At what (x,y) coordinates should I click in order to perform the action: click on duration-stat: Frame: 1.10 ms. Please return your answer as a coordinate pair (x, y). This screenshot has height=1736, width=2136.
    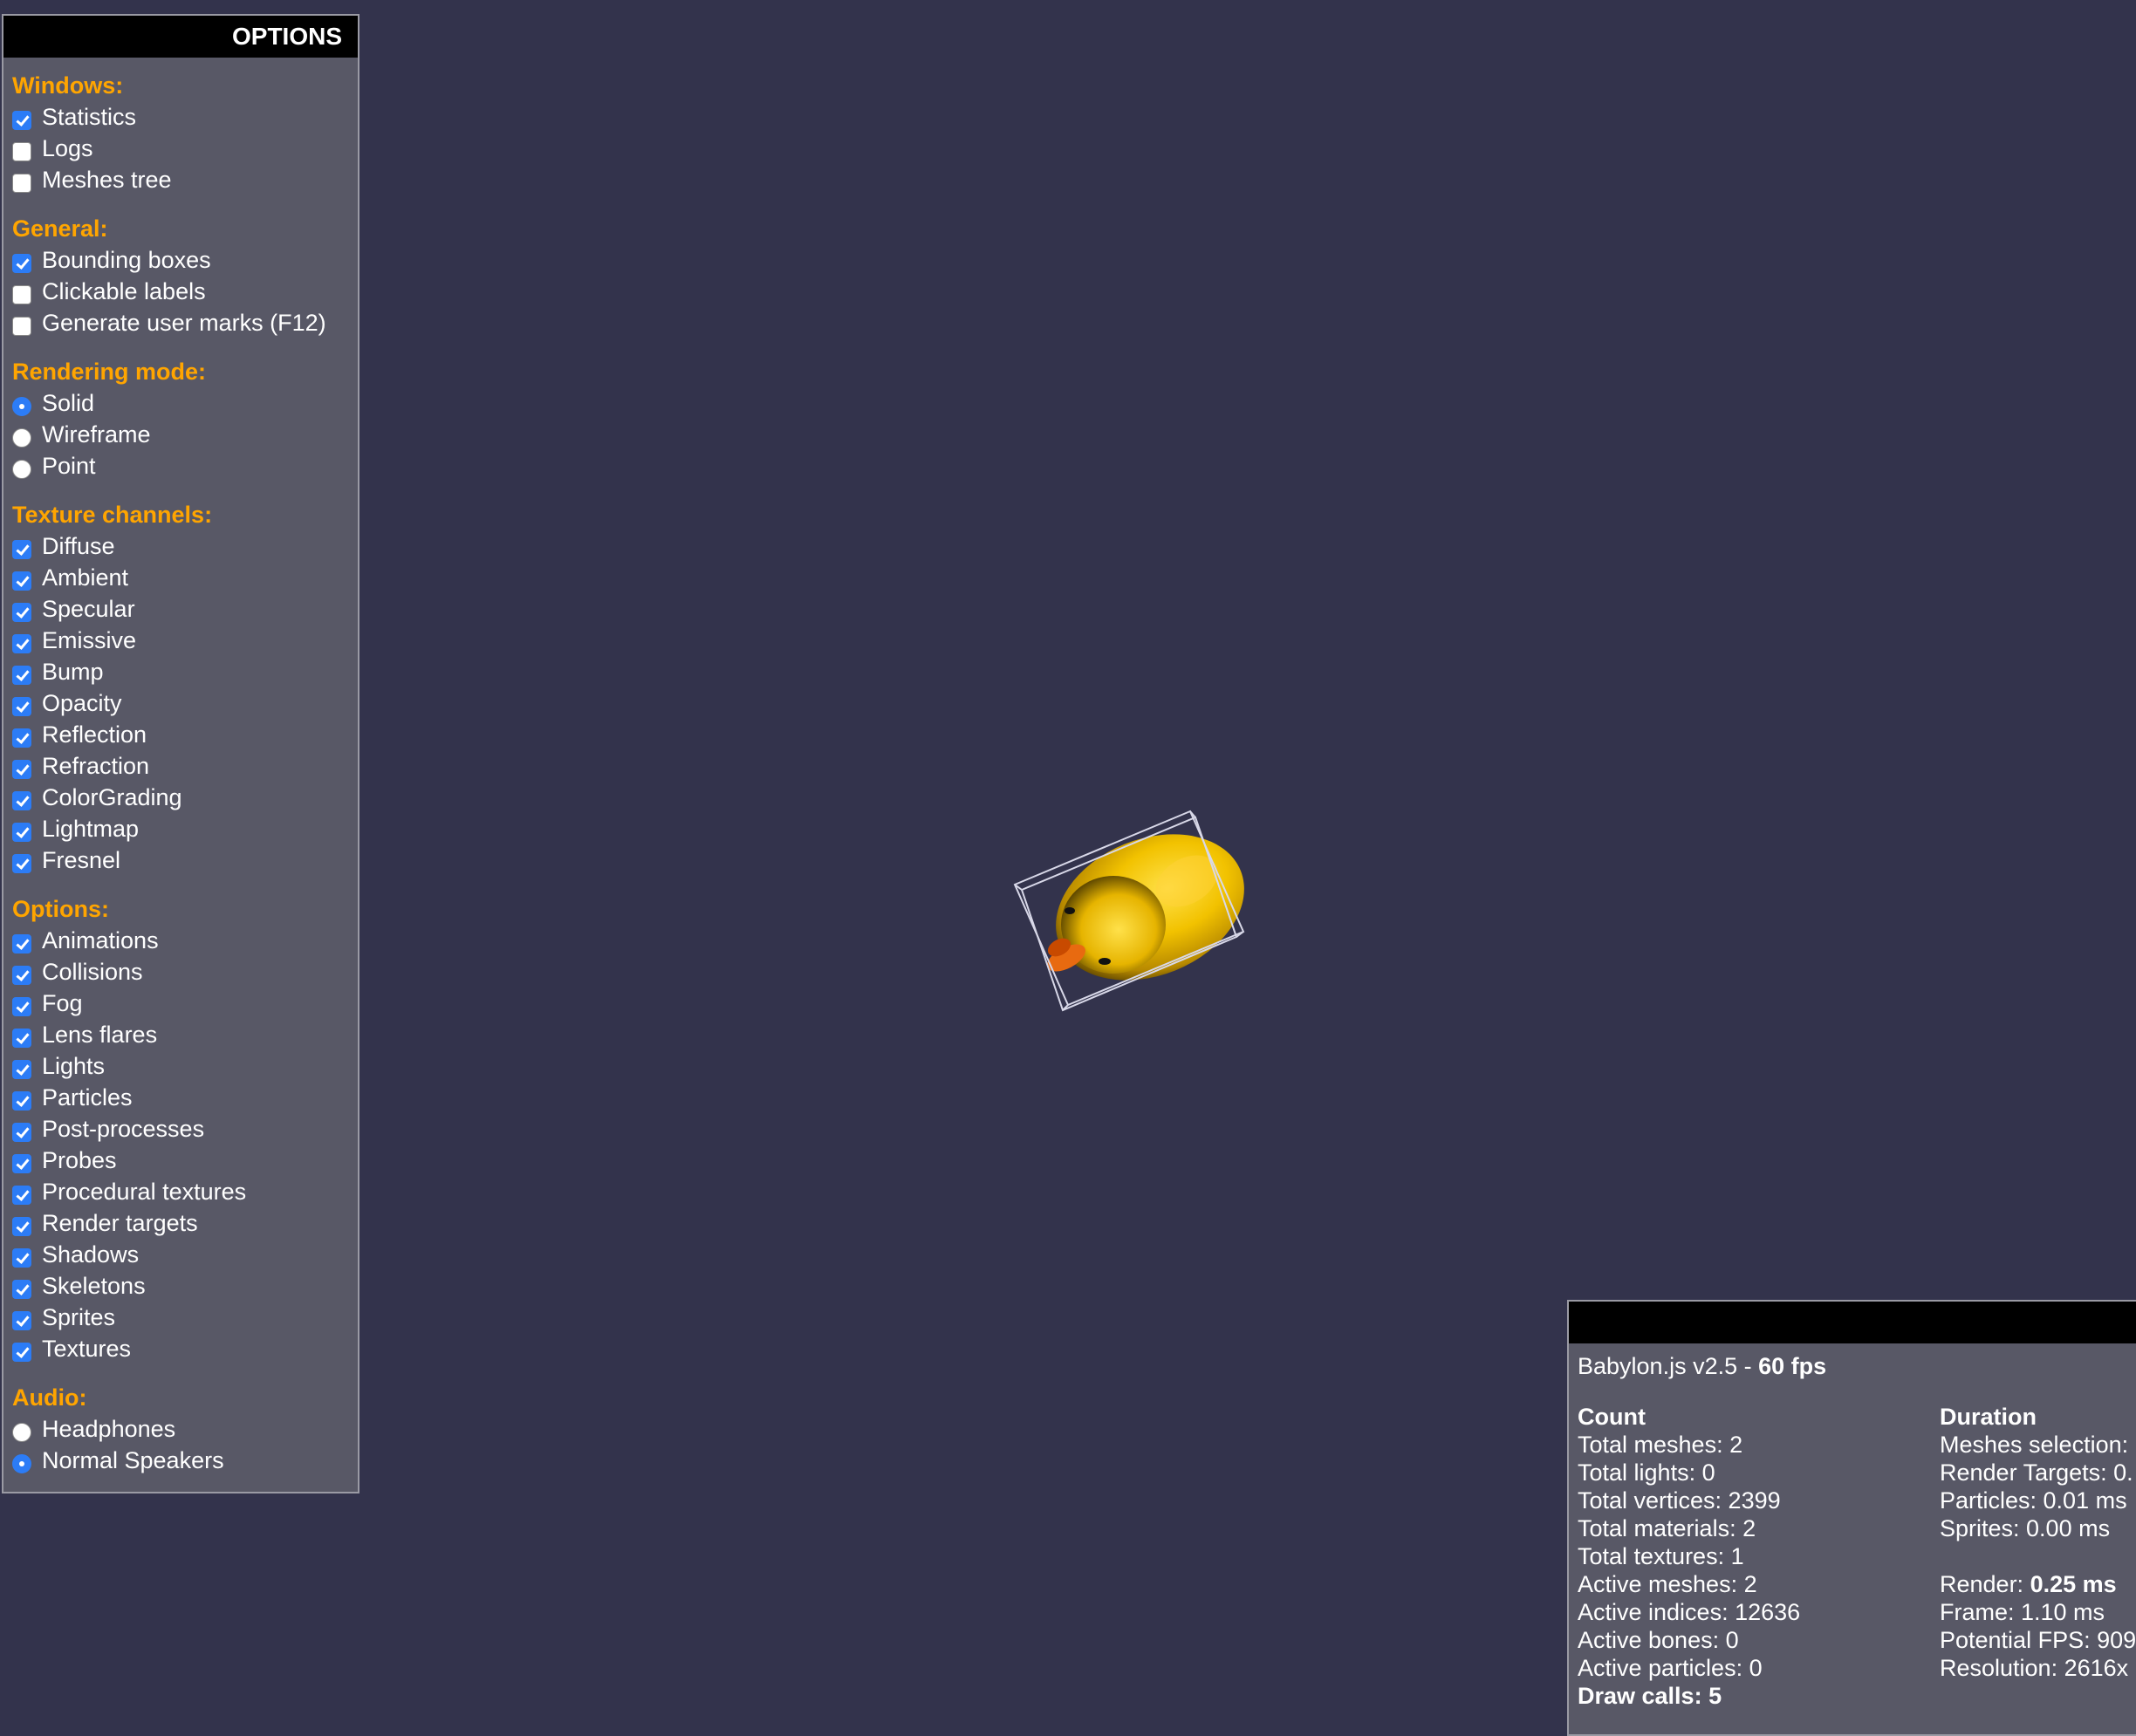
    Looking at the image, I should click on (2022, 1612).